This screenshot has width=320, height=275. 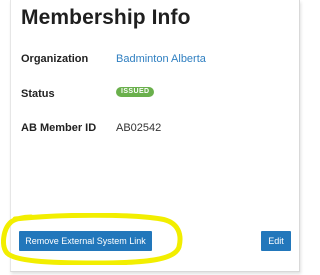 I want to click on card-title: Membership Info, so click(x=106, y=17).